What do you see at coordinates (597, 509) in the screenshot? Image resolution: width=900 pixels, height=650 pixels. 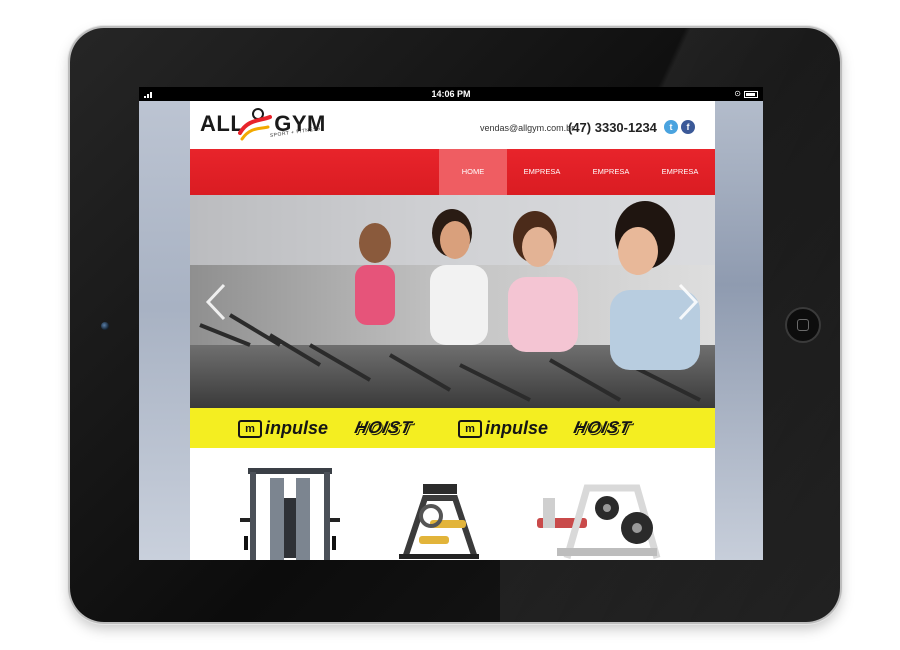 I see `product-image-chest-press` at bounding box center [597, 509].